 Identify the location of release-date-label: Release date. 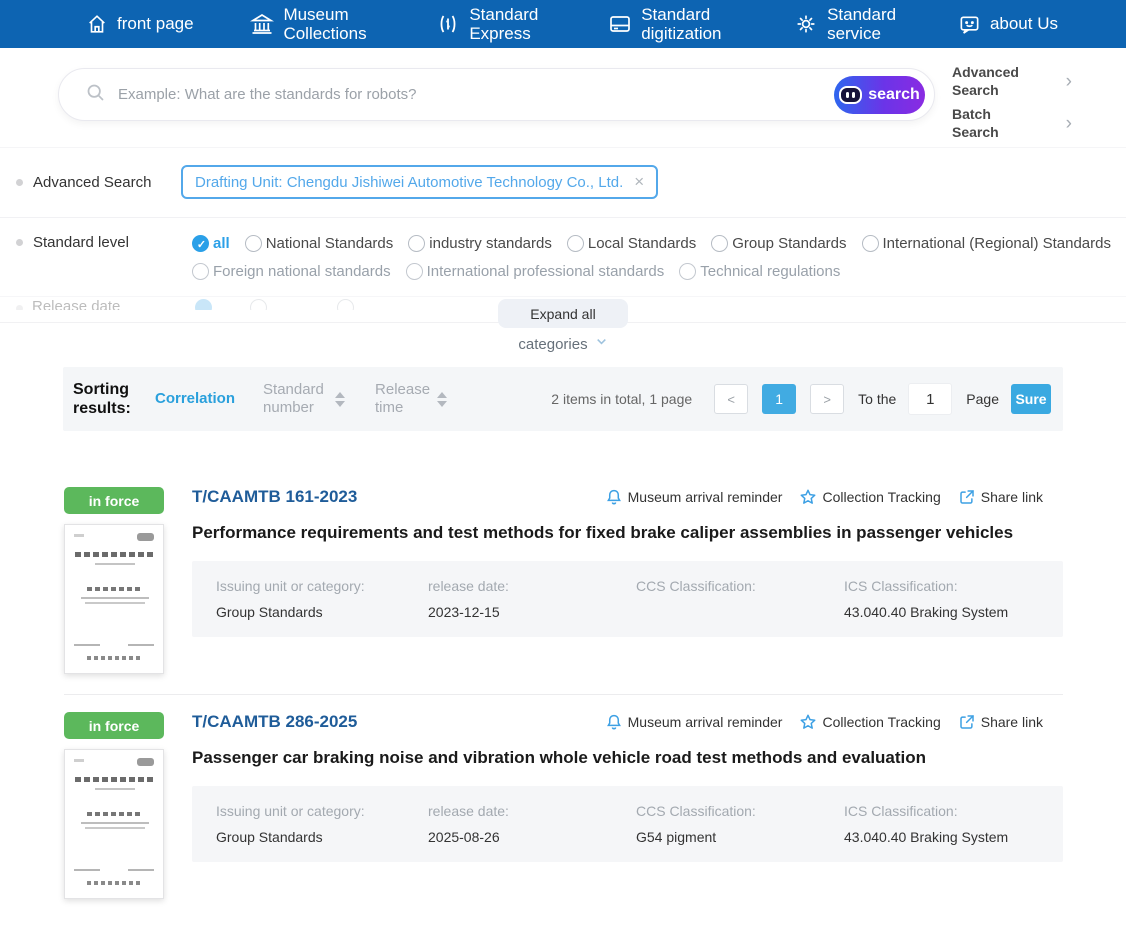
(76, 304).